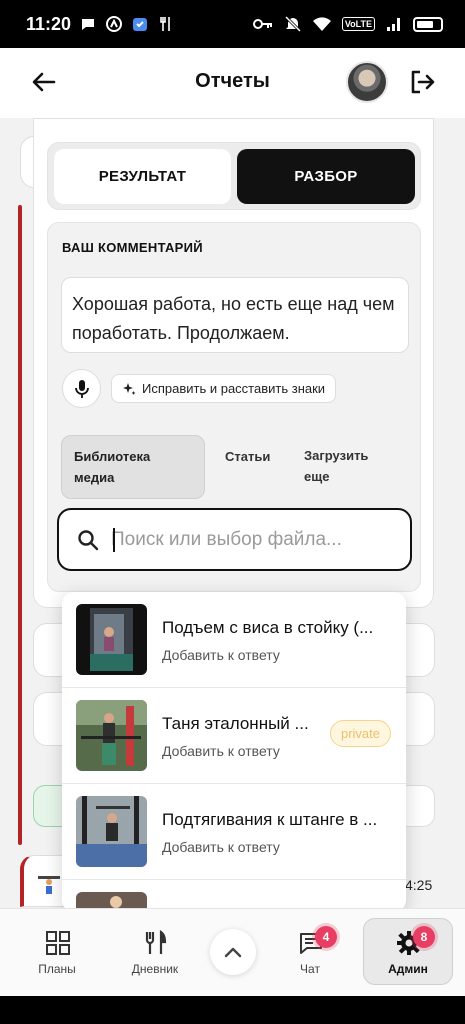 This screenshot has width=465, height=1024. I want to click on microphone-button, so click(81, 388).